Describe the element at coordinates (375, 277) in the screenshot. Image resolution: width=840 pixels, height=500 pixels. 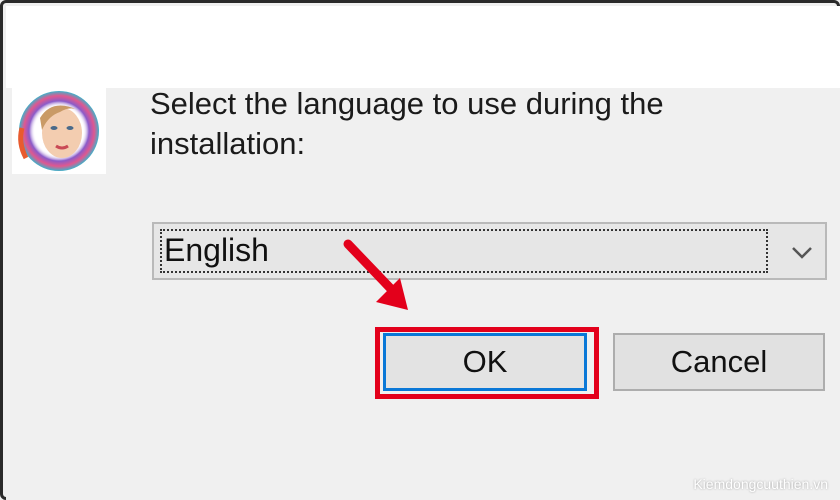
I see `red-arrow-icon` at that location.